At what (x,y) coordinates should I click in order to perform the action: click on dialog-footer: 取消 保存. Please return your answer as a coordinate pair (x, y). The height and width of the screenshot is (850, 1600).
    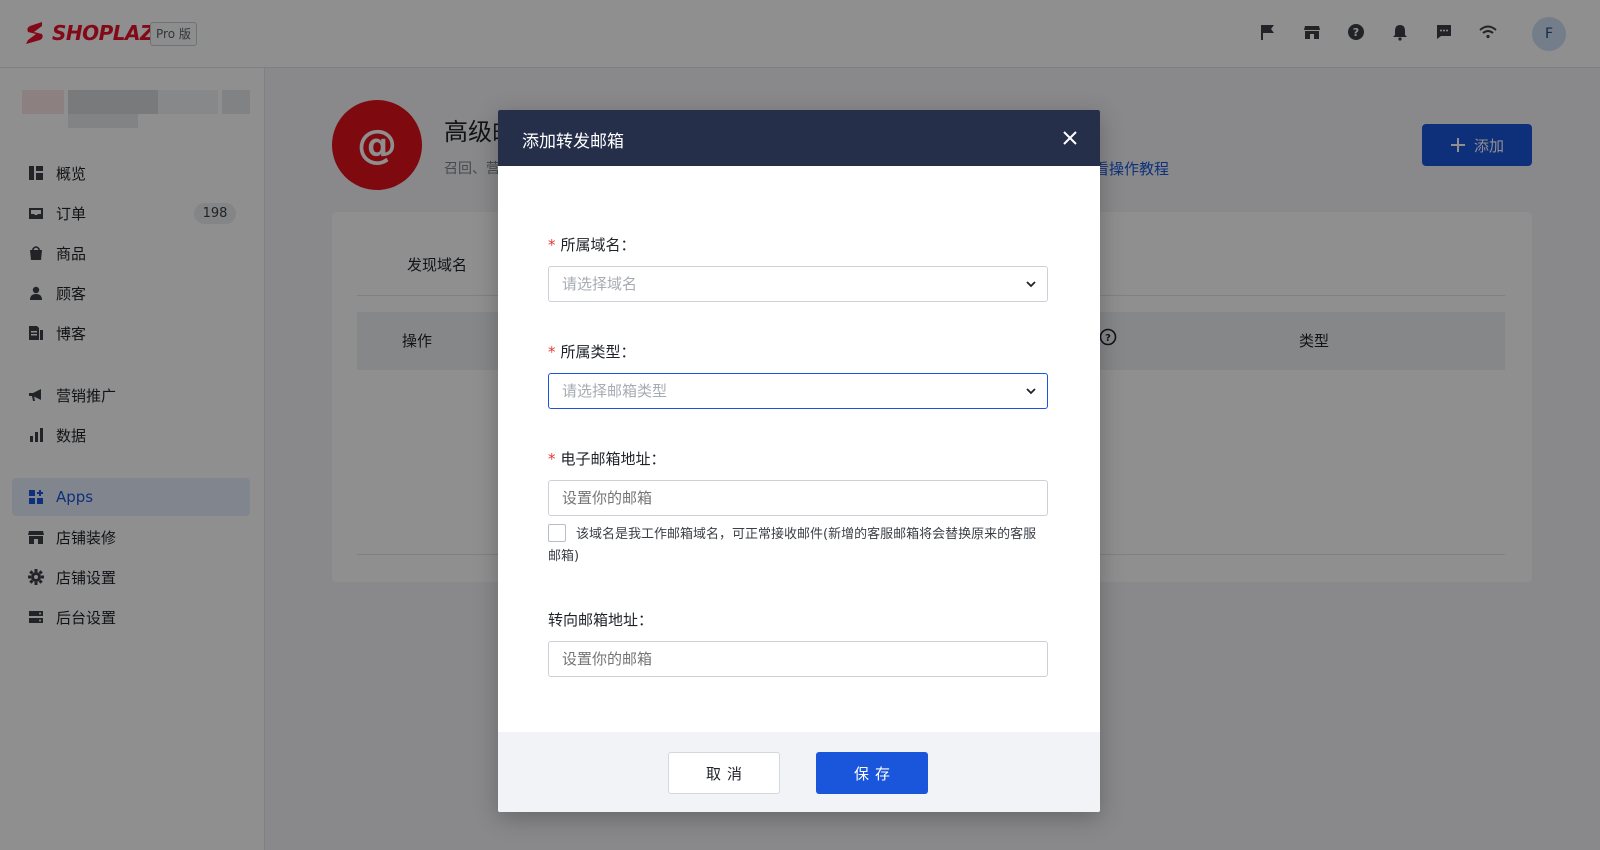
    Looking at the image, I should click on (799, 772).